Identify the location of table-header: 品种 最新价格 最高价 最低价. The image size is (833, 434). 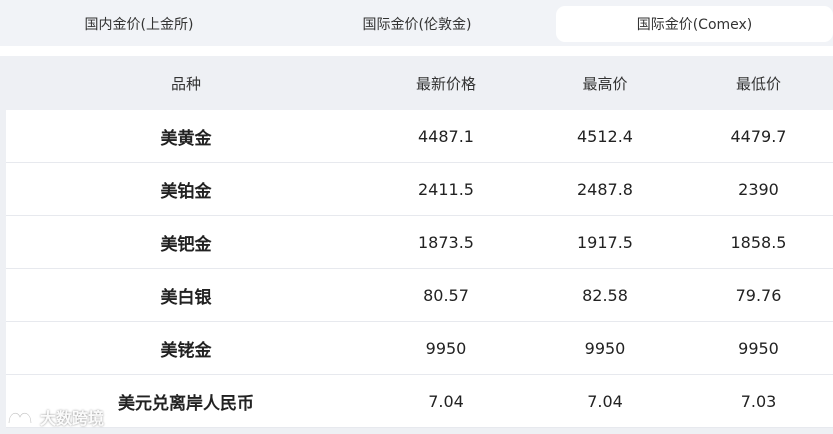
(419, 83).